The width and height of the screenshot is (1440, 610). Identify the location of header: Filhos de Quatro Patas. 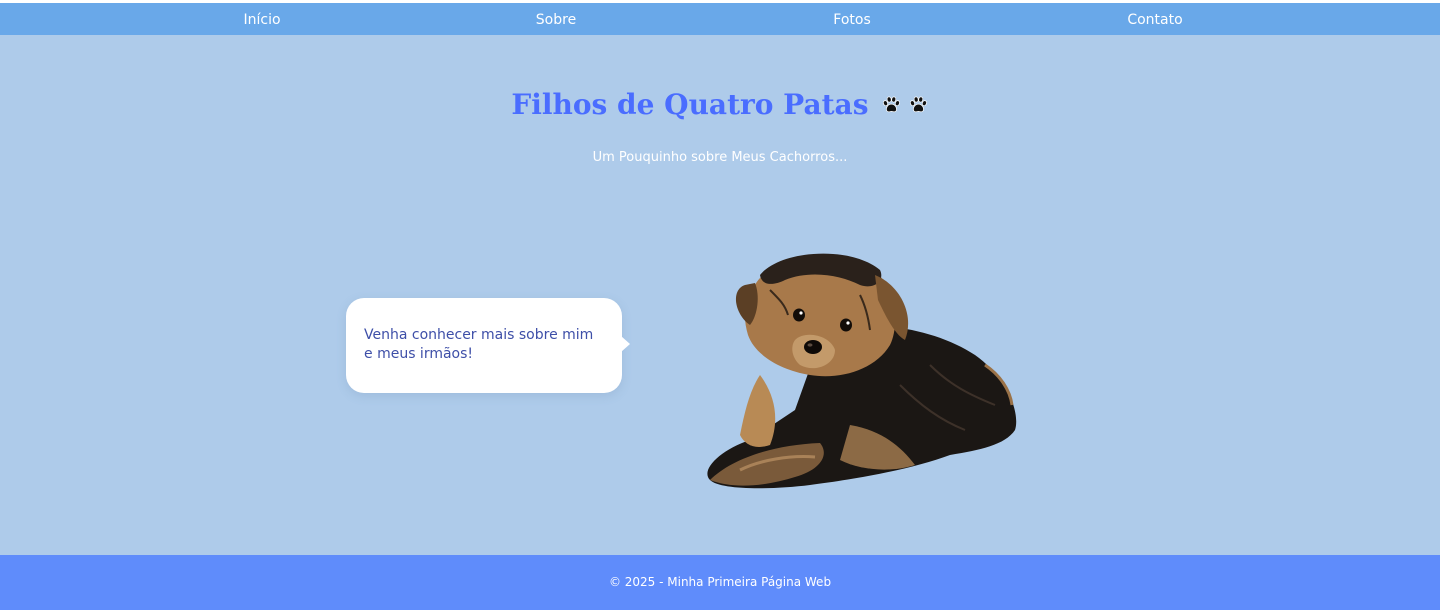
(720, 104).